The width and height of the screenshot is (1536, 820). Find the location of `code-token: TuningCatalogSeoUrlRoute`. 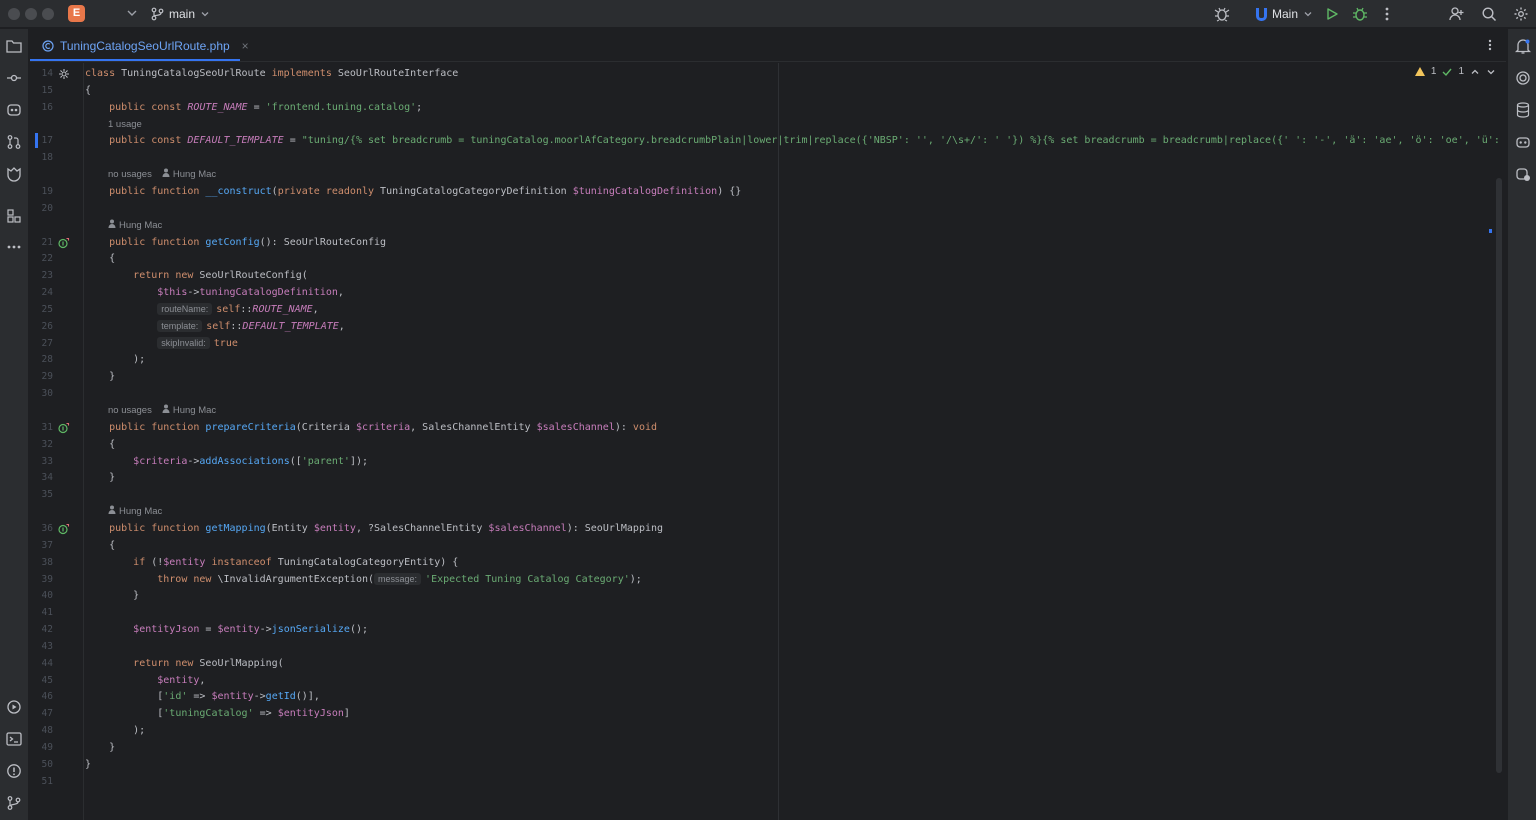

code-token: TuningCatalogSeoUrlRoute is located at coordinates (196, 73).